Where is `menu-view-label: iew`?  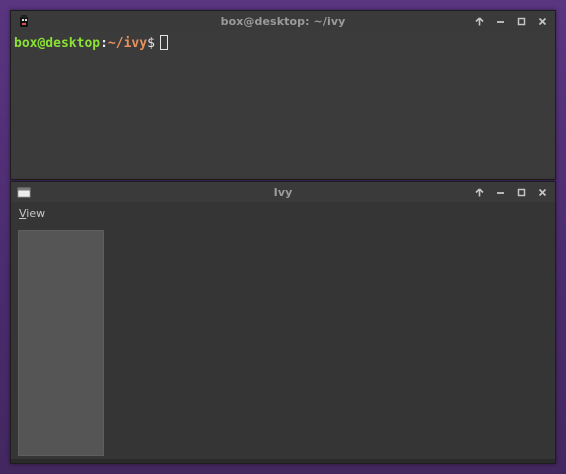
menu-view-label: iew is located at coordinates (36, 213).